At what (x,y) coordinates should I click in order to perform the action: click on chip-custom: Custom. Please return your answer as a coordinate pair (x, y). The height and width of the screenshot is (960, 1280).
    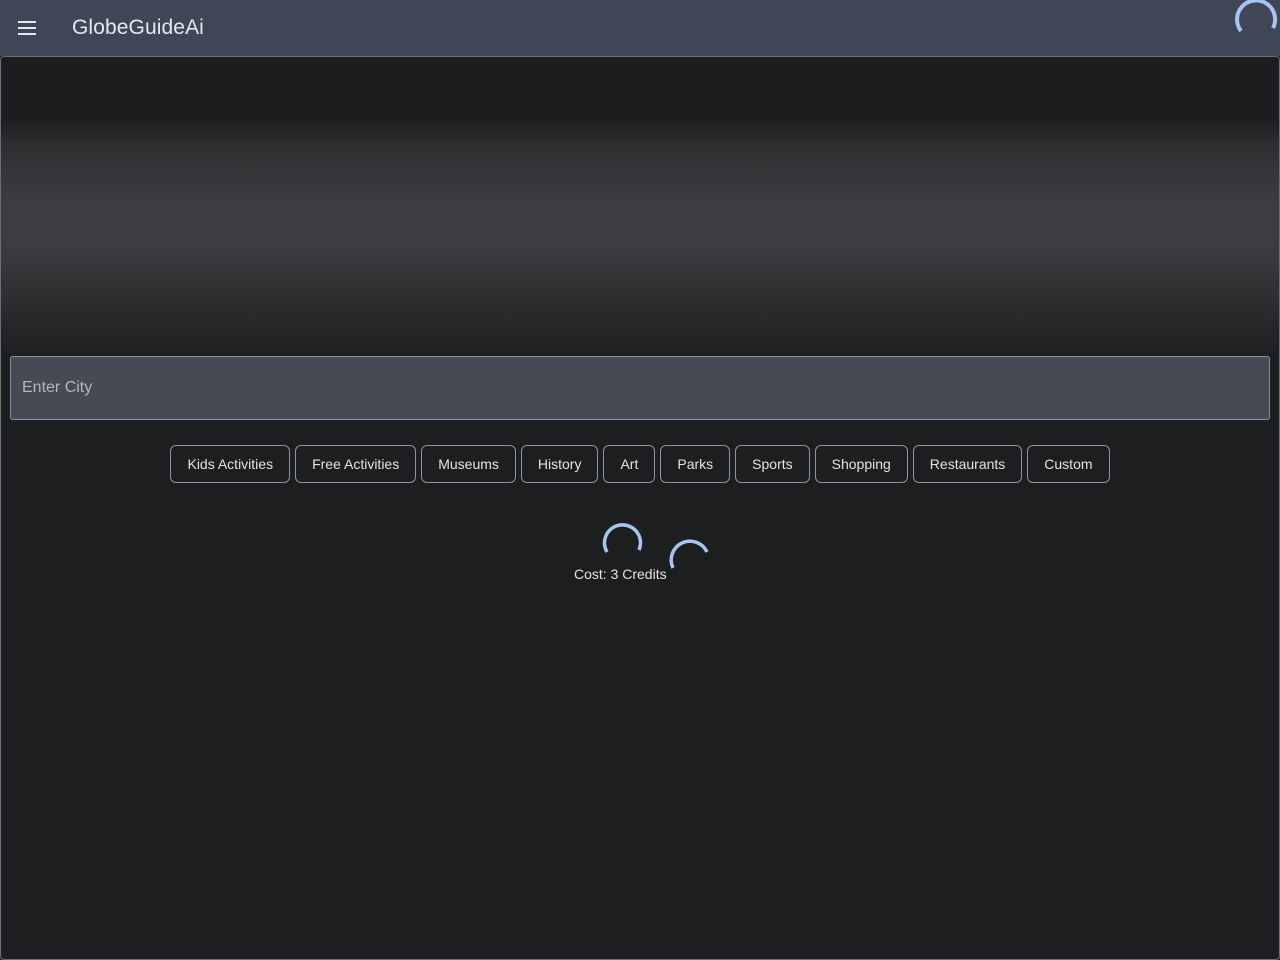
    Looking at the image, I should click on (1068, 464).